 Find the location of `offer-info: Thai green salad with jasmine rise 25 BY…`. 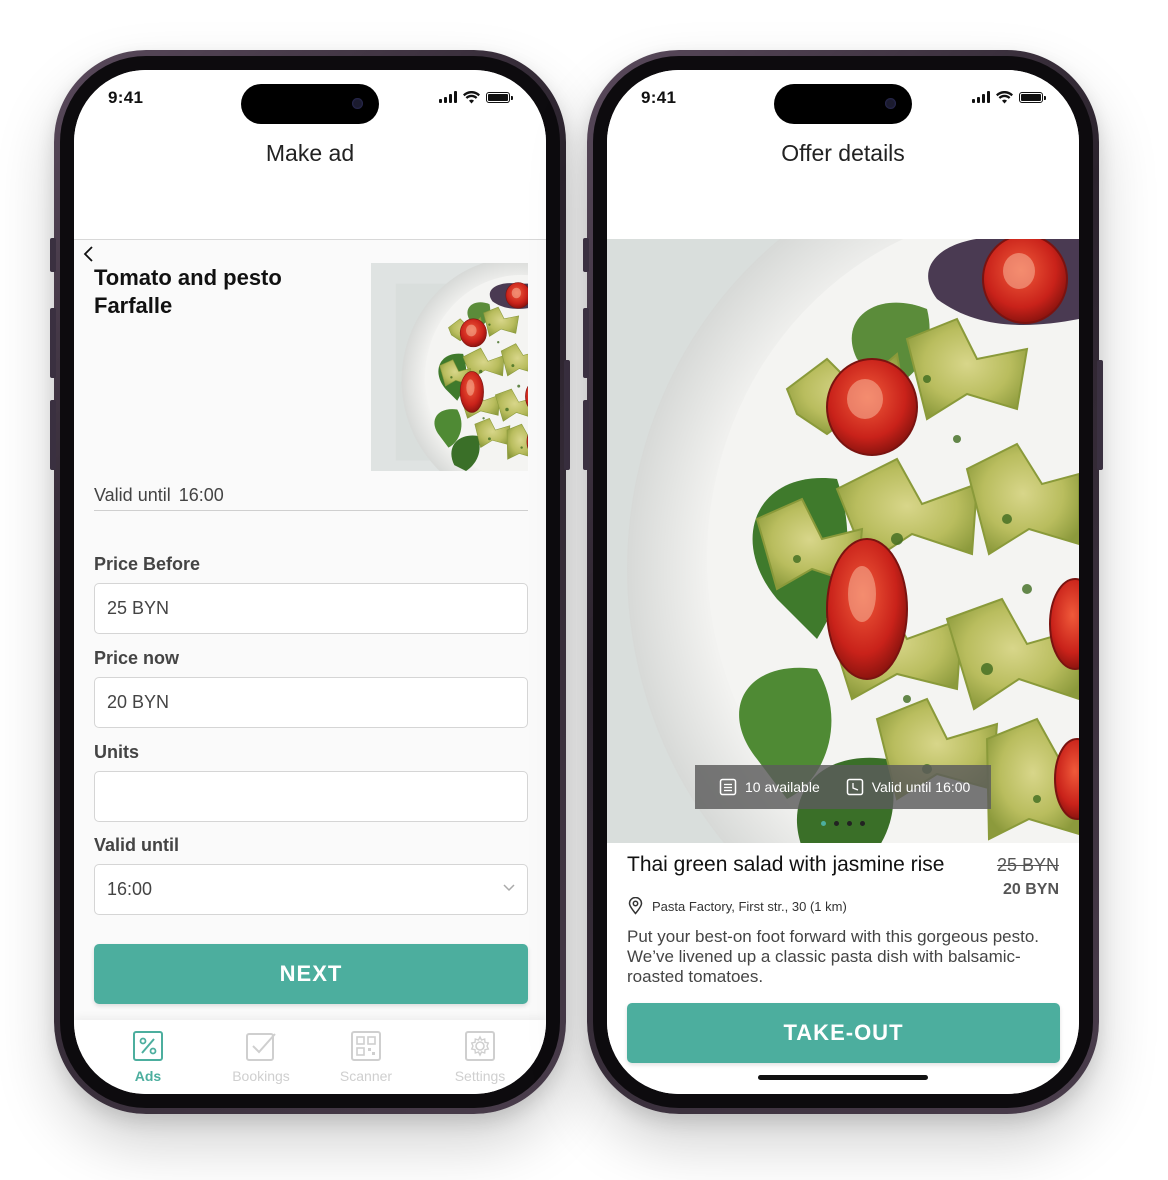

offer-info: Thai green salad with jasmine rise 25 BY… is located at coordinates (843, 968).